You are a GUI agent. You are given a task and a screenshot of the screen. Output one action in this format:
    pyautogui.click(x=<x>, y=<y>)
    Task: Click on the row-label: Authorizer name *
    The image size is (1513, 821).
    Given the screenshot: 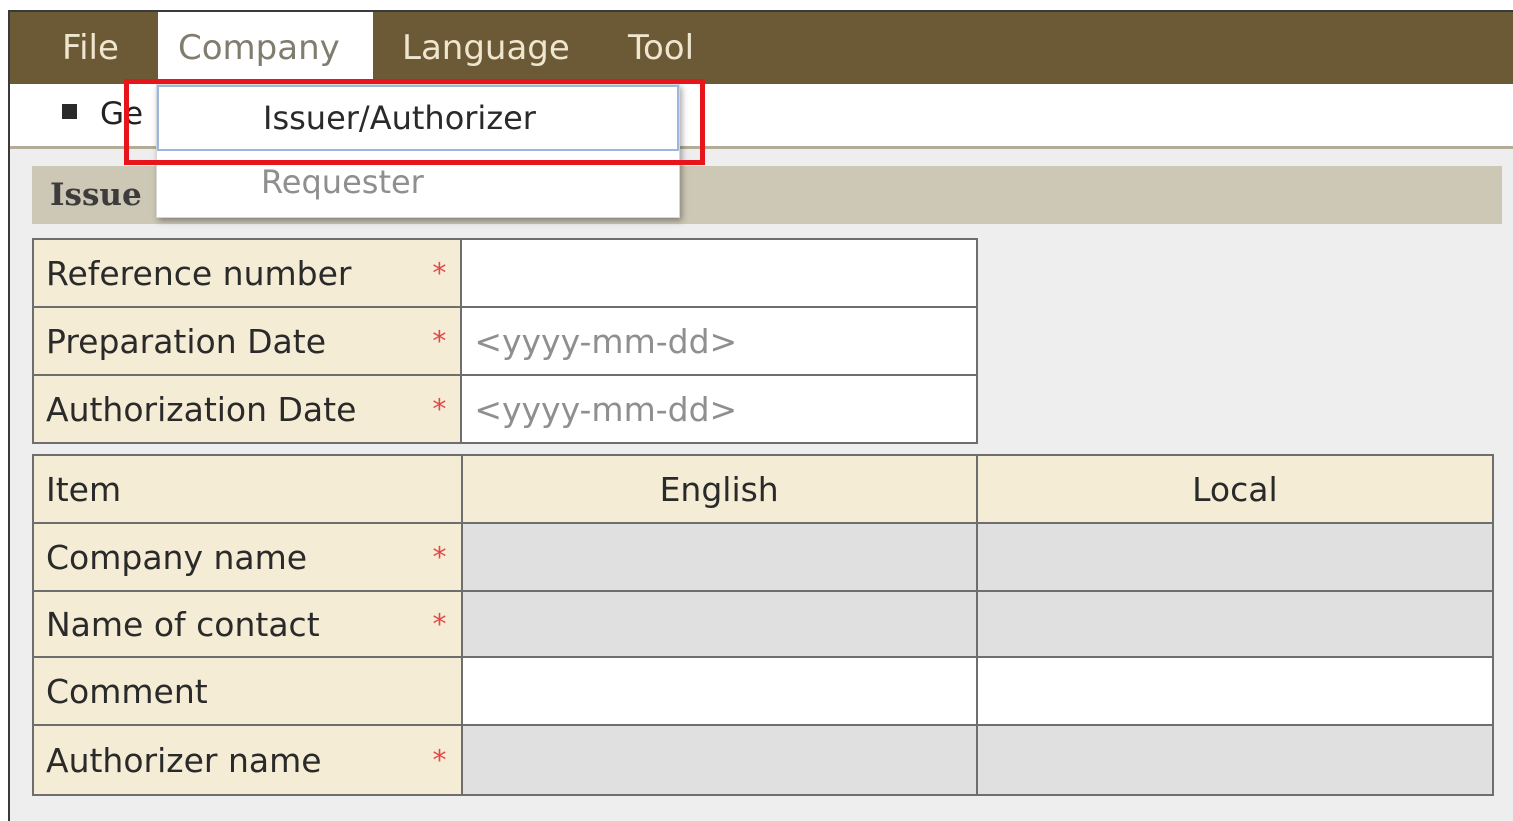 What is the action you would take?
    pyautogui.click(x=247, y=760)
    